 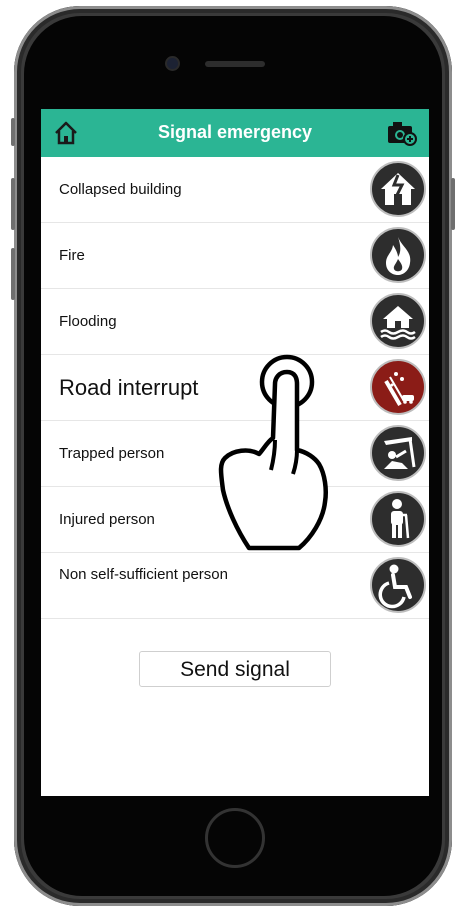 I want to click on power-button, so click(x=453, y=204).